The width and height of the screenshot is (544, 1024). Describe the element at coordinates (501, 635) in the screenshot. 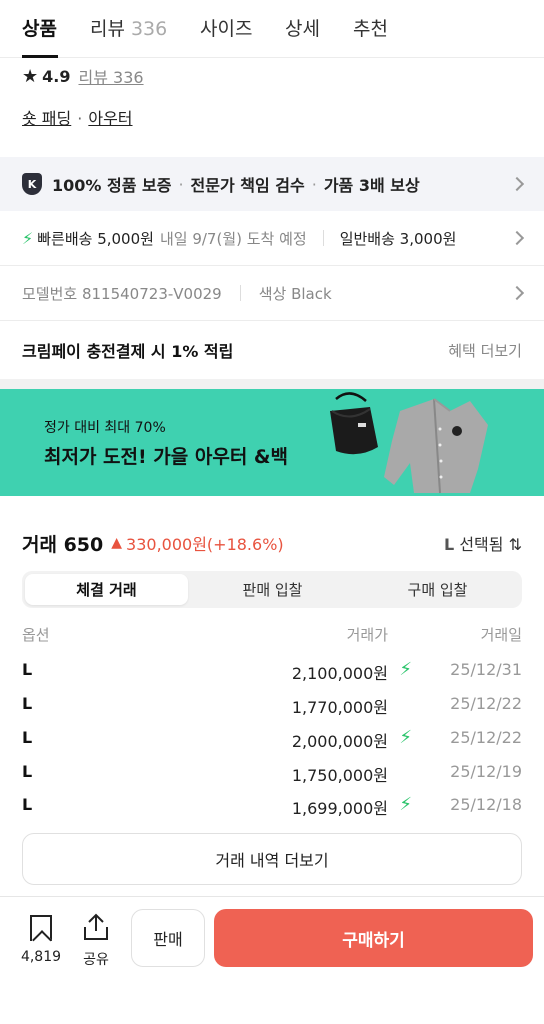

I see `column-date: 거래일` at that location.